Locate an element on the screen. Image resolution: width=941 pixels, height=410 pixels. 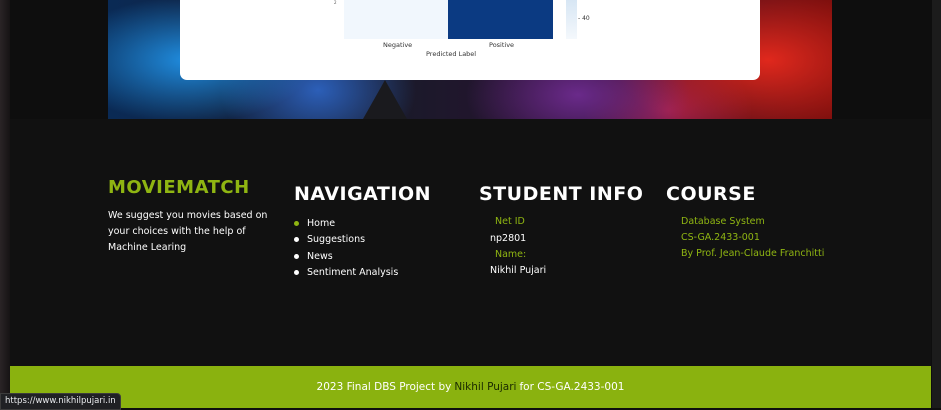
course-name: Database System is located at coordinates (723, 221).